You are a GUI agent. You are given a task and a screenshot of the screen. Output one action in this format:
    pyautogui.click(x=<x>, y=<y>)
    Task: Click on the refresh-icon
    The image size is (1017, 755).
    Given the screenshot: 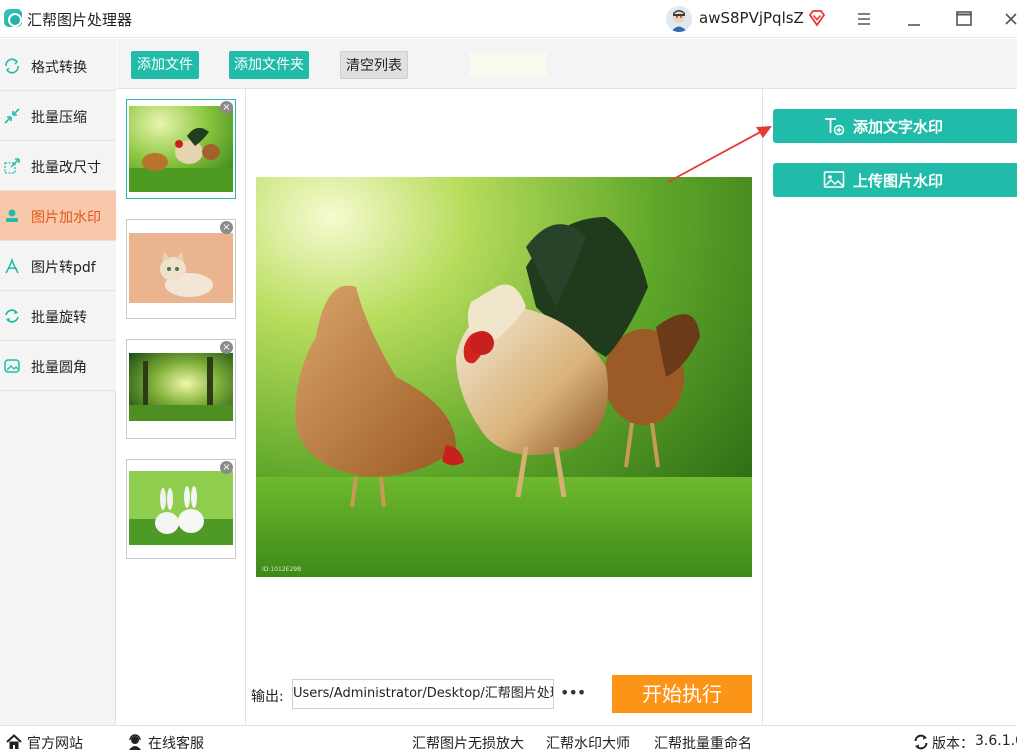 What is the action you would take?
    pyautogui.click(x=921, y=742)
    